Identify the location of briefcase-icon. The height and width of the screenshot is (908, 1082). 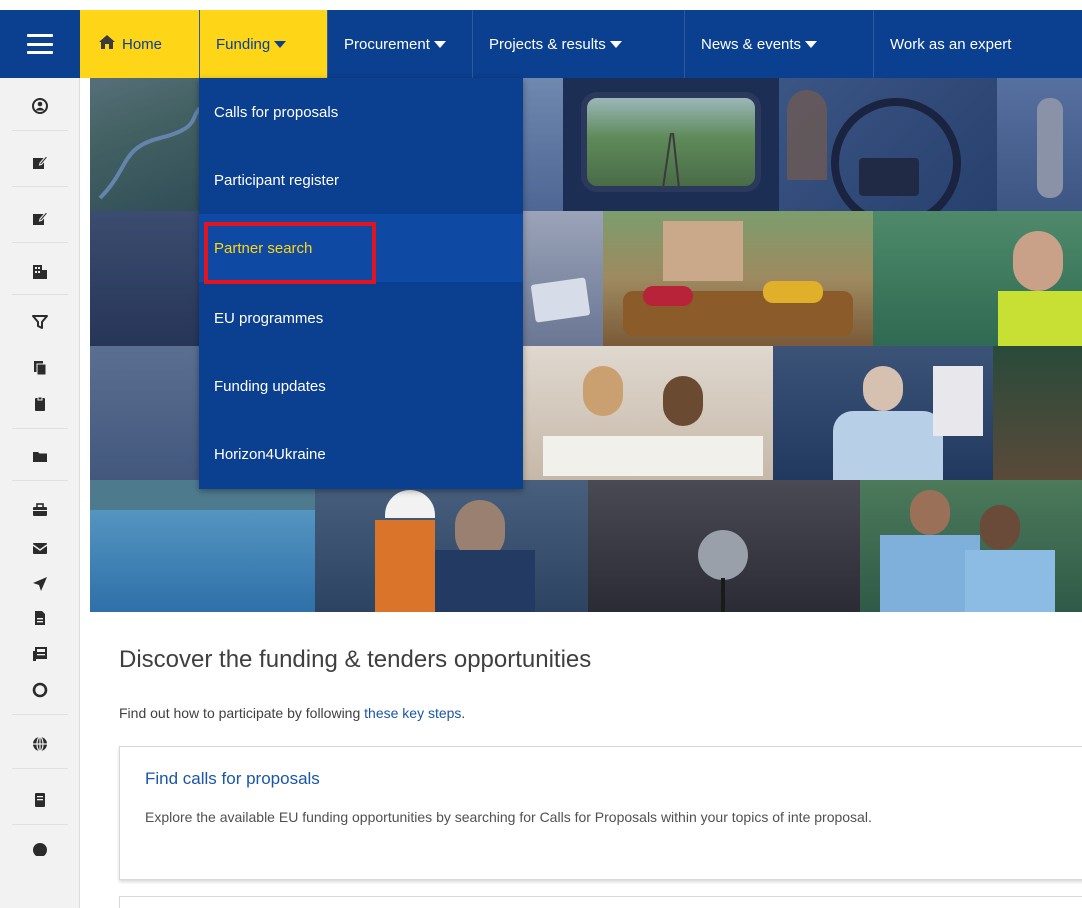
(40, 510).